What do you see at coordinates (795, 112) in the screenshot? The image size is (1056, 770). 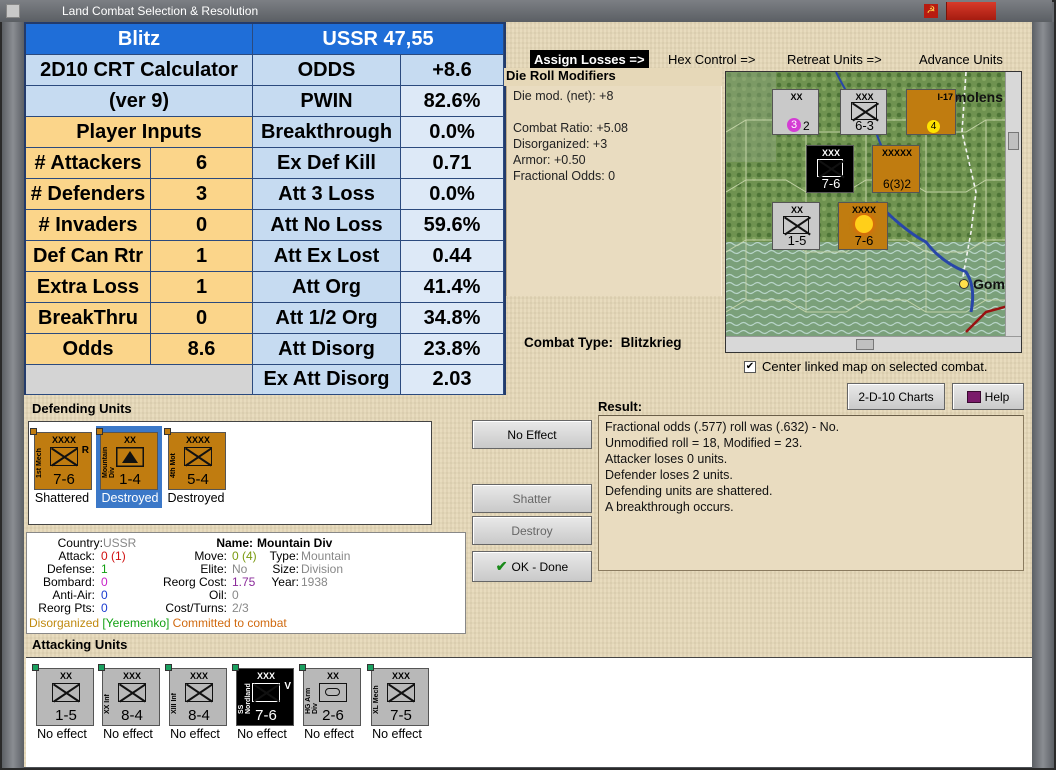 I see `map-counter: XX 3 2` at bounding box center [795, 112].